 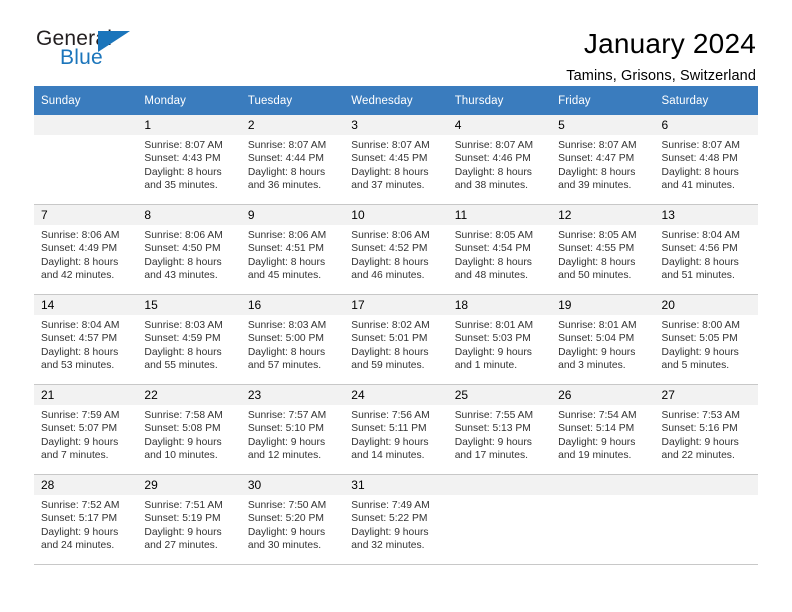 I want to click on day-detail-daylight-line: and 55 minutes., so click(x=181, y=366).